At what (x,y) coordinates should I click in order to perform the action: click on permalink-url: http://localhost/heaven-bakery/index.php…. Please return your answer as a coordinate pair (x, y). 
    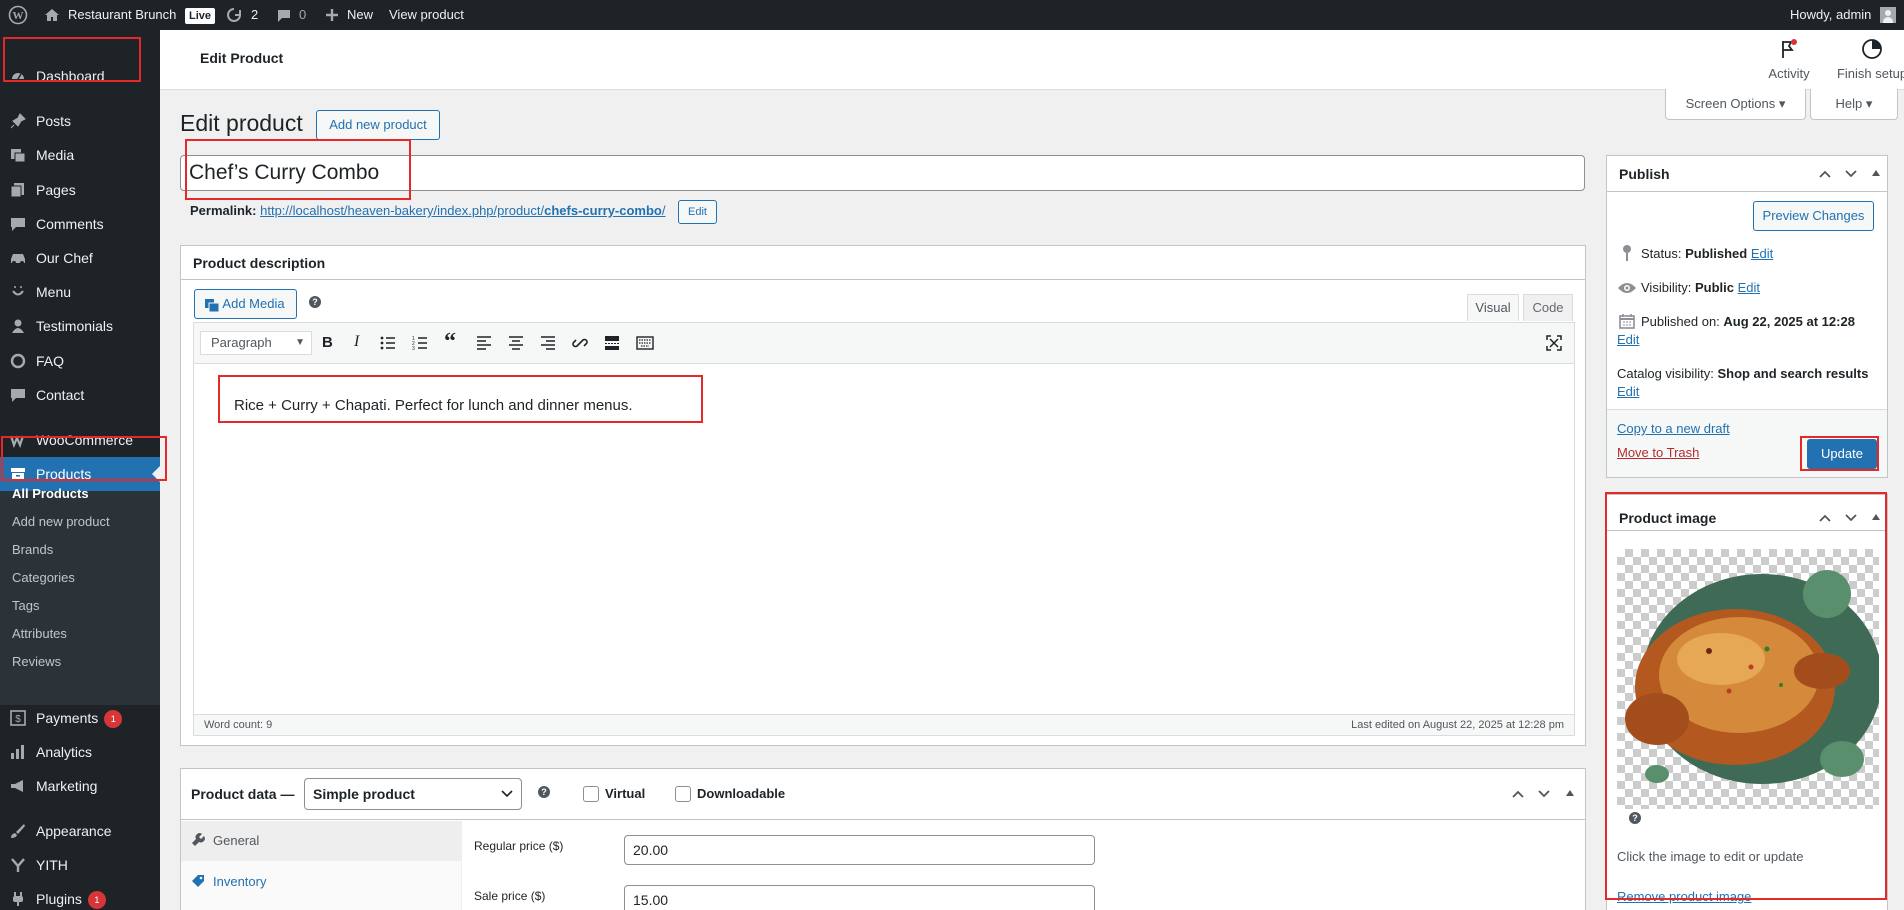
    Looking at the image, I should click on (462, 210).